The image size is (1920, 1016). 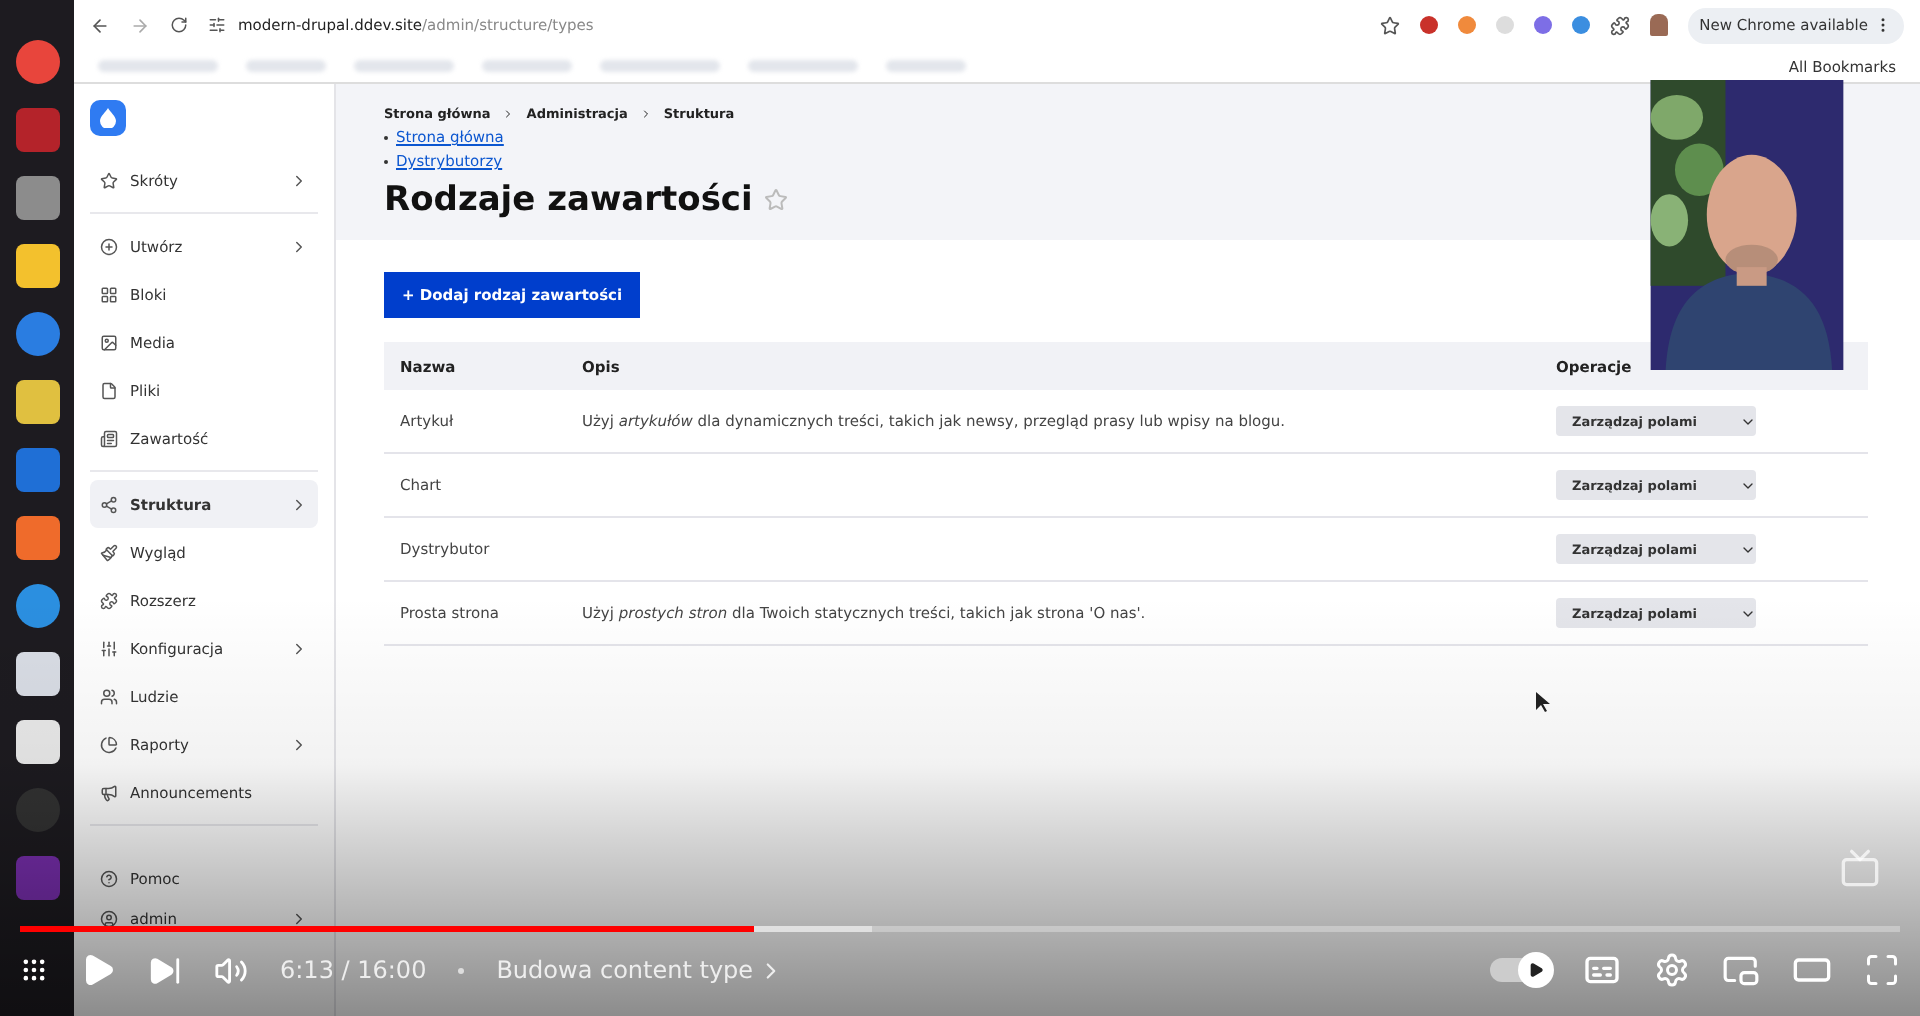 What do you see at coordinates (109, 552) in the screenshot?
I see `brush-icon` at bounding box center [109, 552].